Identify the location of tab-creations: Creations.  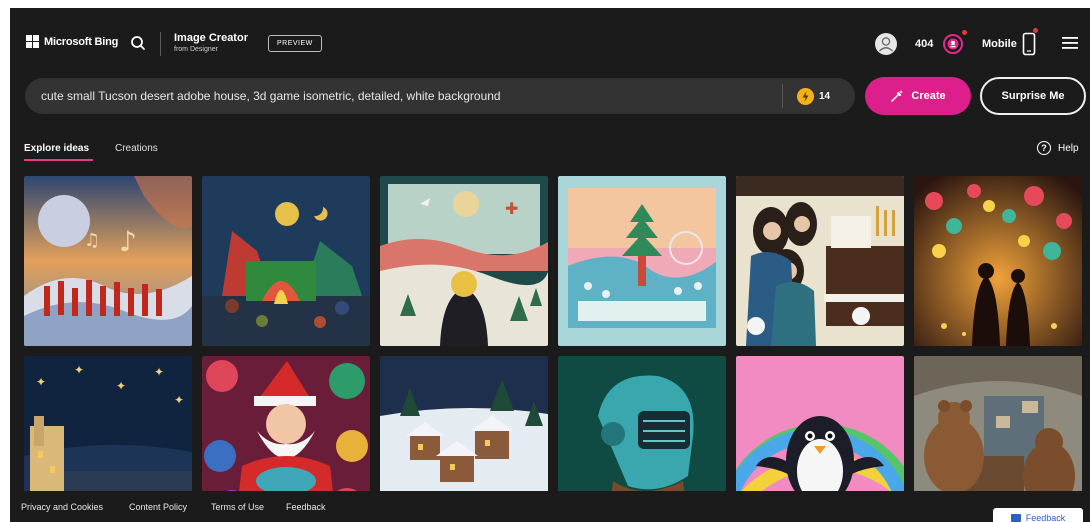
(136, 148).